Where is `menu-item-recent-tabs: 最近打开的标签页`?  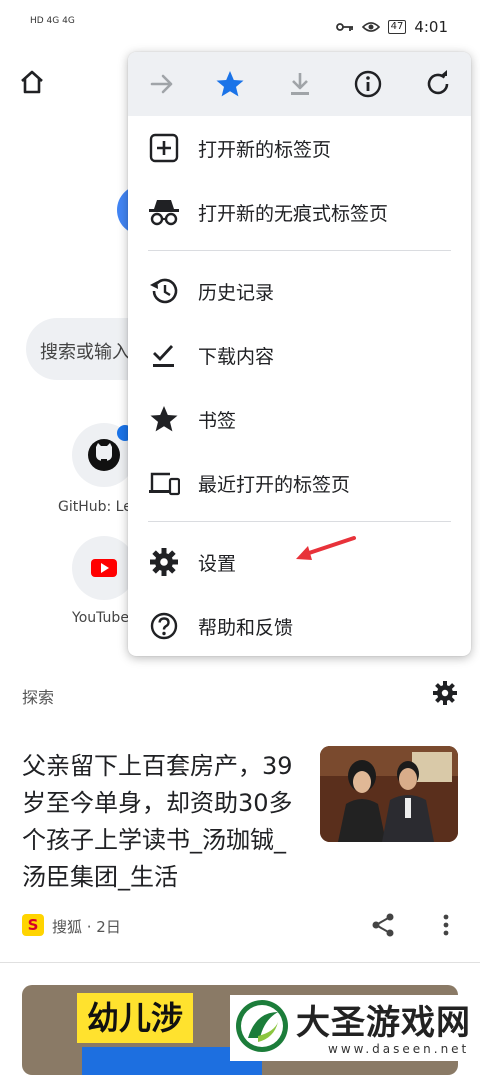 menu-item-recent-tabs: 最近打开的标签页 is located at coordinates (299, 483).